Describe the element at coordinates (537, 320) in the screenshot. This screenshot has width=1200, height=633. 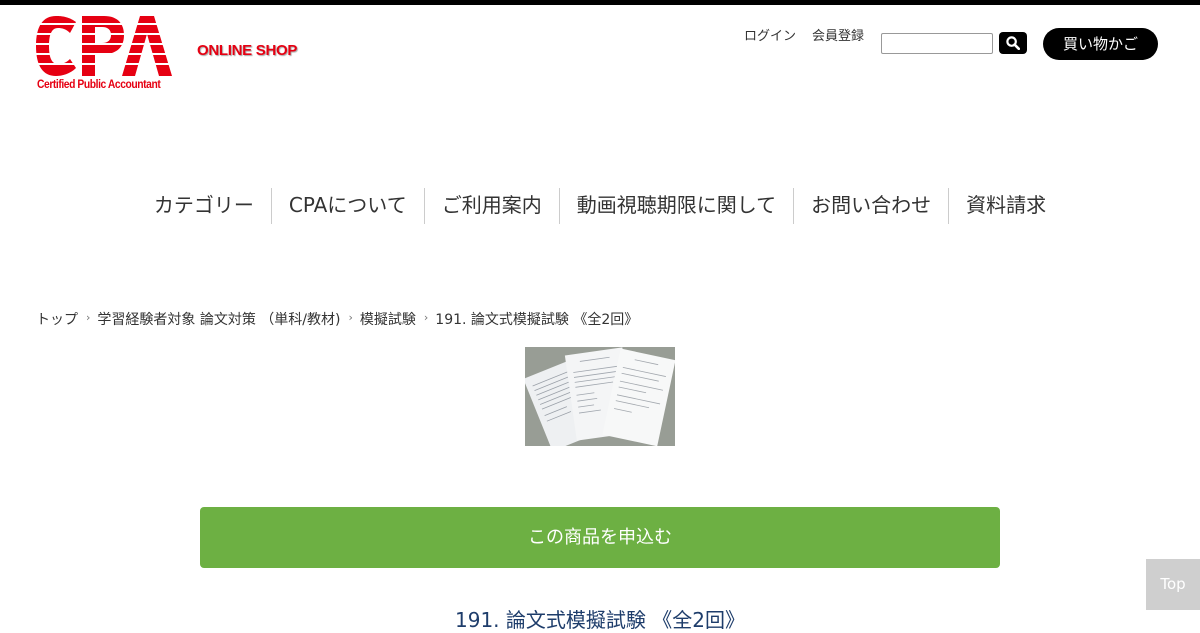
I see `breadcrumb-item-current: 191. 論文式模擬試験 《全2回》` at that location.